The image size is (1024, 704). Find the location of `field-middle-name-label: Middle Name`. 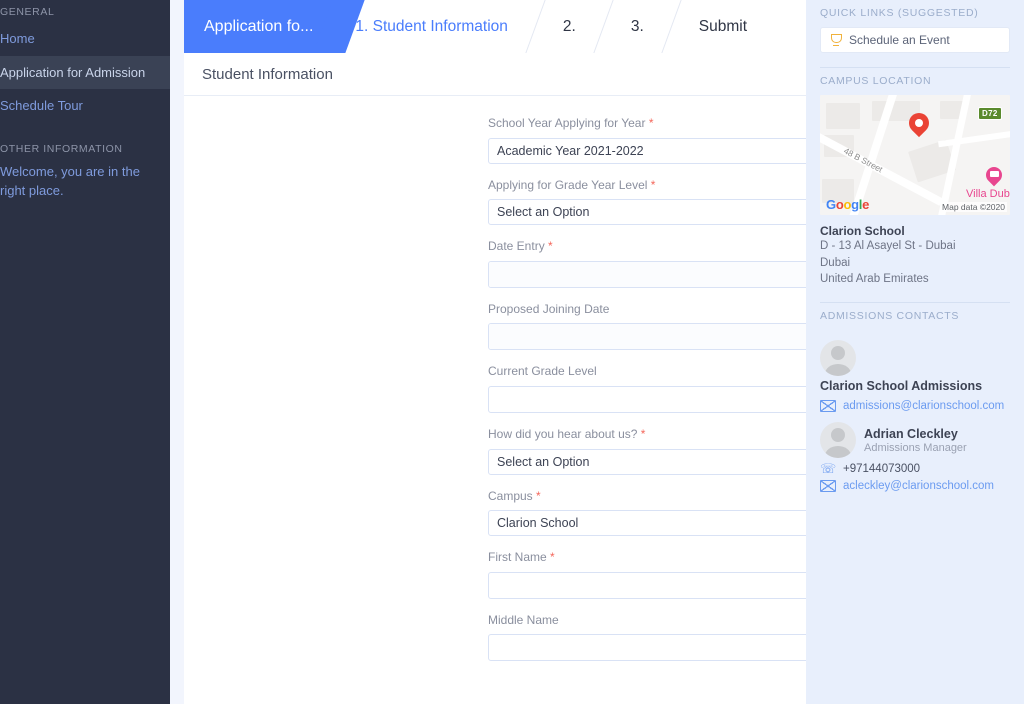

field-middle-name-label: Middle Name is located at coordinates (523, 619).